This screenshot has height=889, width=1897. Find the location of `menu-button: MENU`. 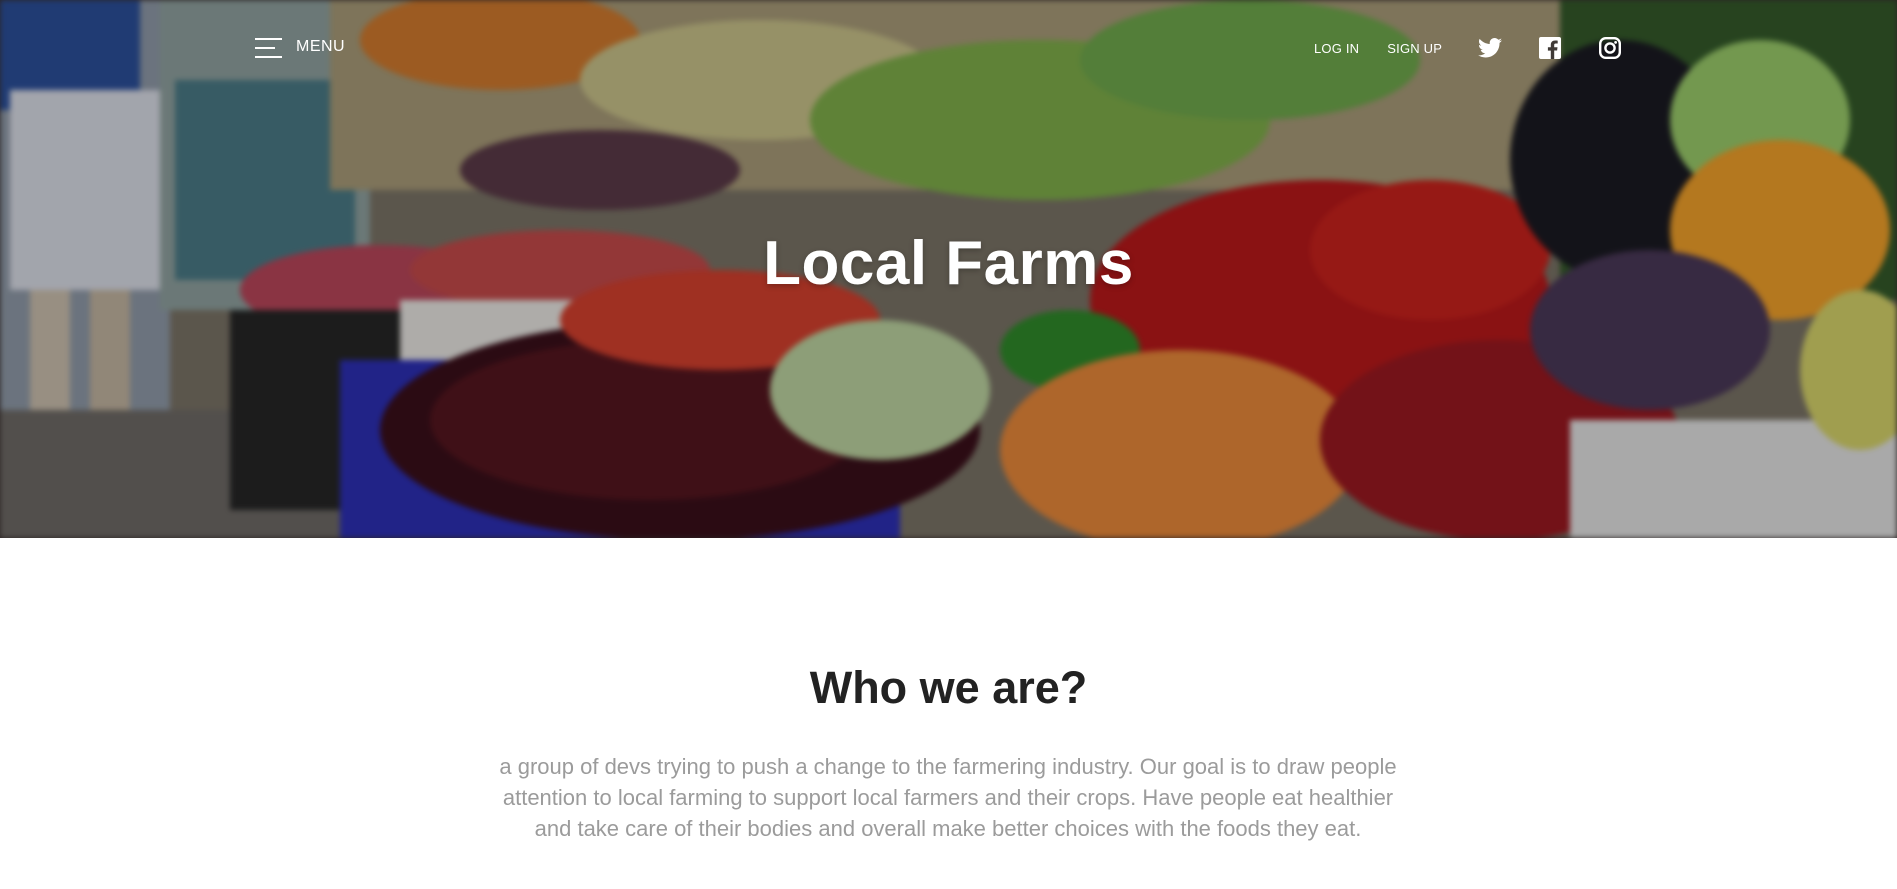

menu-button: MENU is located at coordinates (300, 47).